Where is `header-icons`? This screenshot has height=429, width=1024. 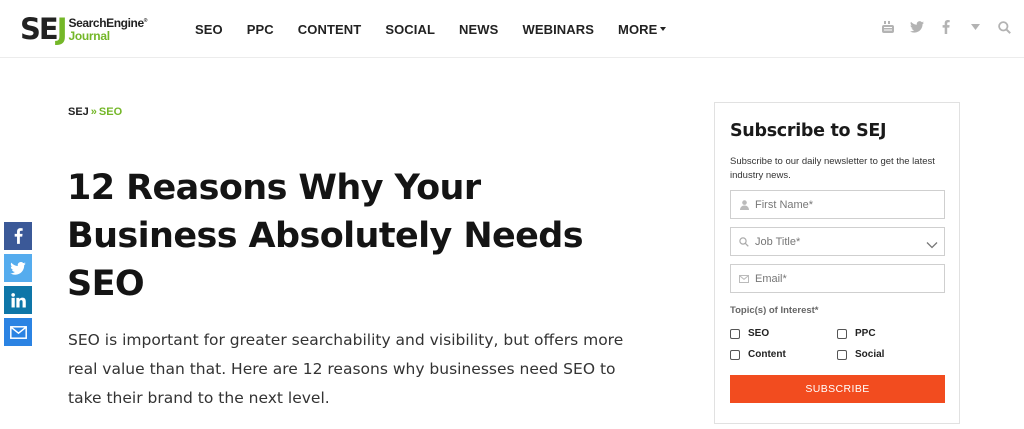
header-icons is located at coordinates (939, 27).